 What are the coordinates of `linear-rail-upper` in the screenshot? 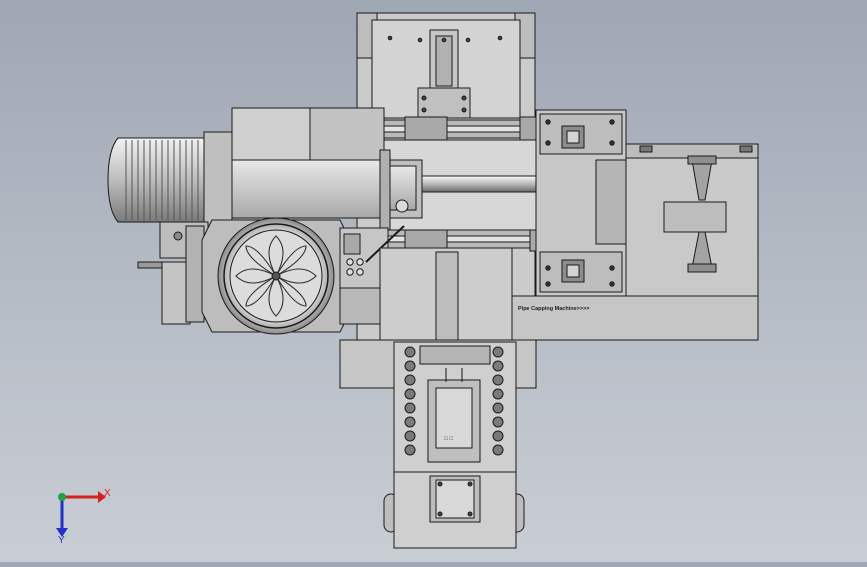 It's located at (470, 129).